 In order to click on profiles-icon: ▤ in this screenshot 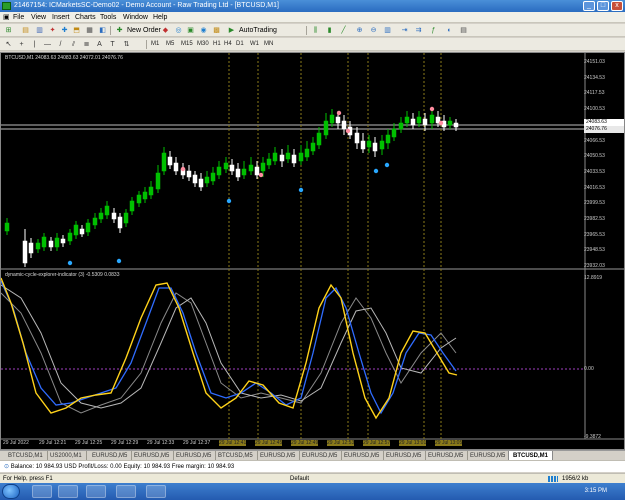, I will do `click(25, 30)`.